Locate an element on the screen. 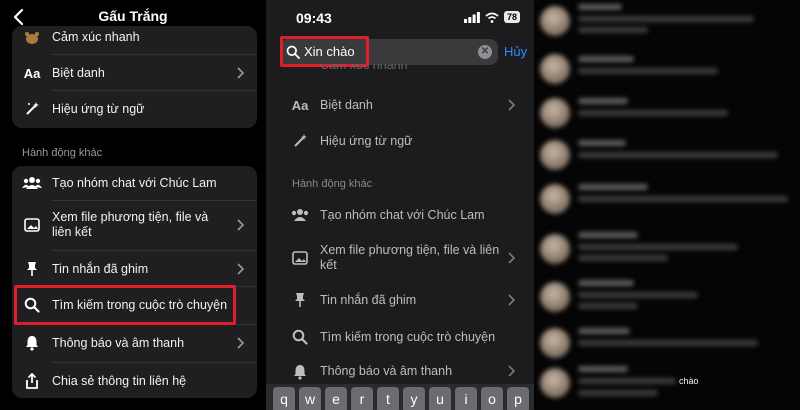  status-time: 09:43 is located at coordinates (314, 18).